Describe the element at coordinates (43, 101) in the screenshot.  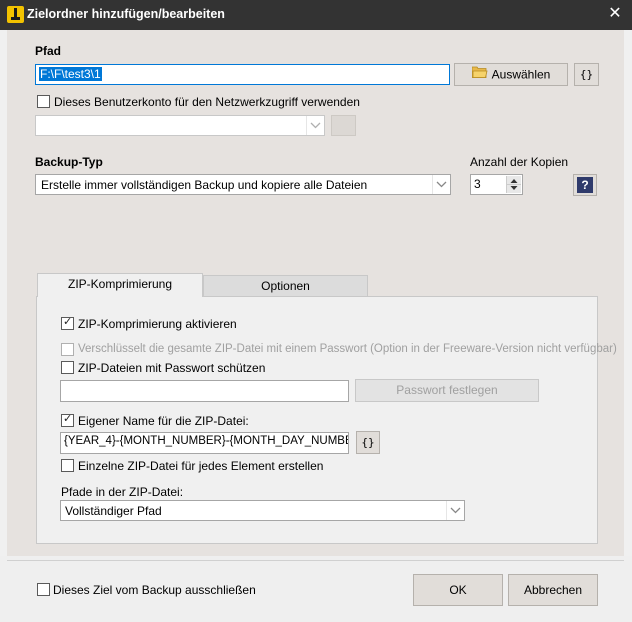
I see `network-account-checkbox` at that location.